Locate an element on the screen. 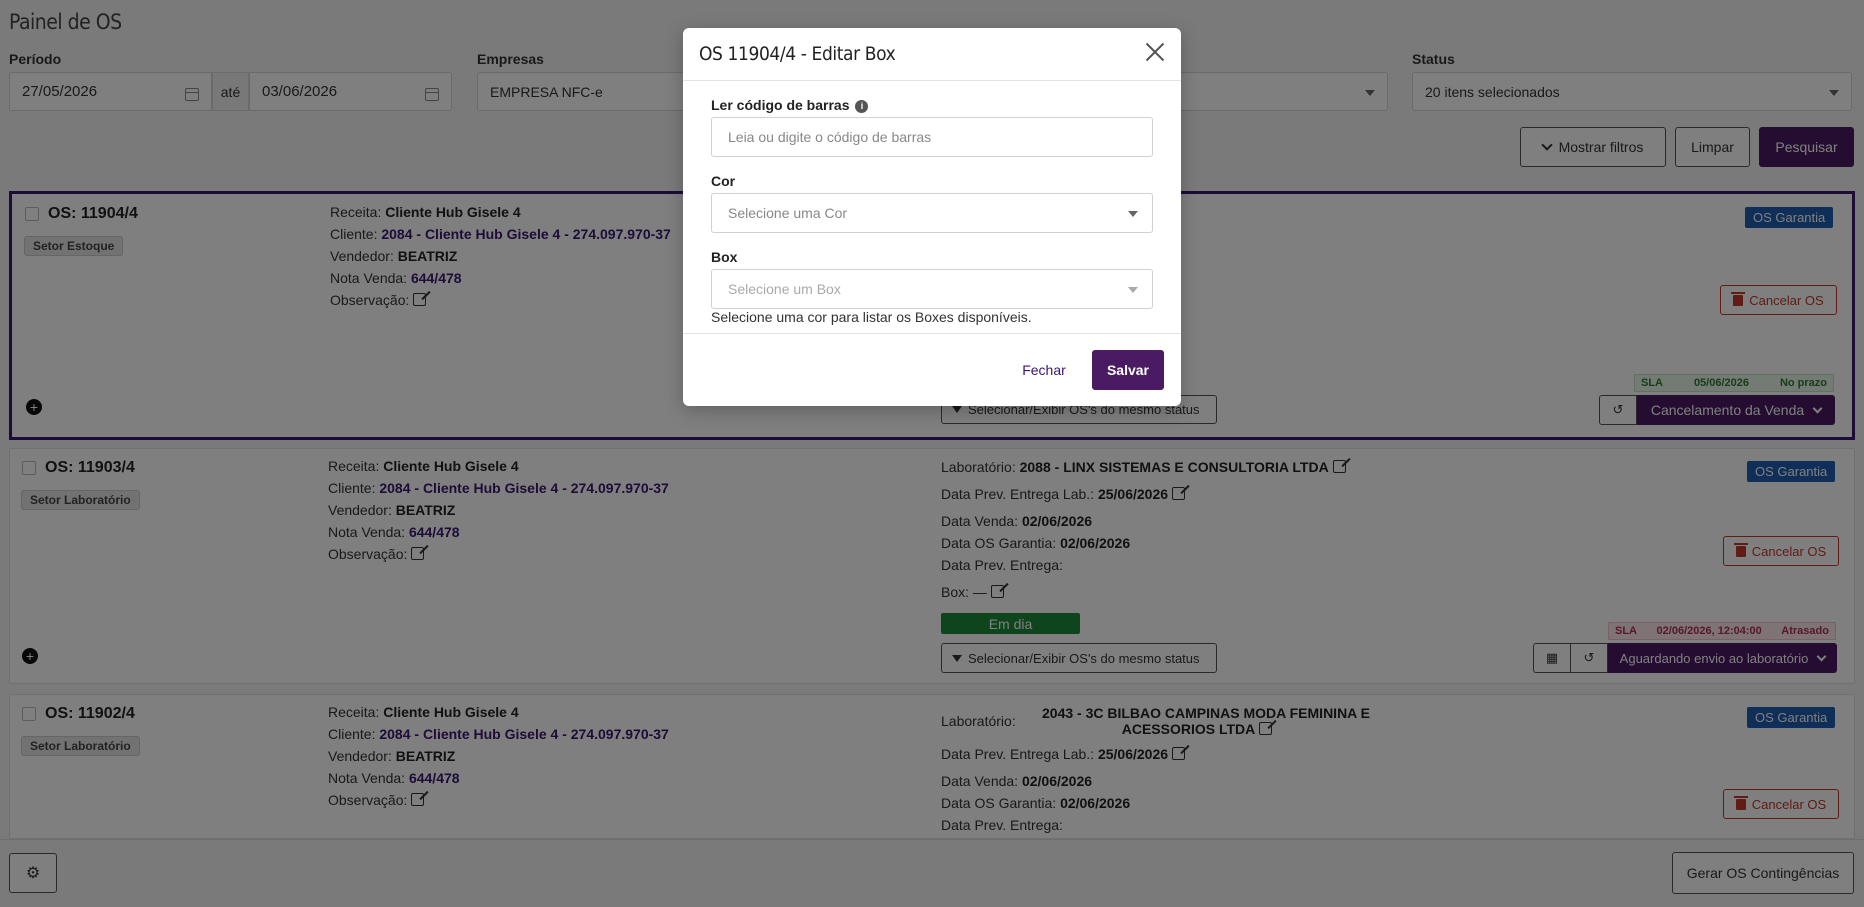 This screenshot has width=1864, height=907. salvar-button: Salvar is located at coordinates (1128, 370).